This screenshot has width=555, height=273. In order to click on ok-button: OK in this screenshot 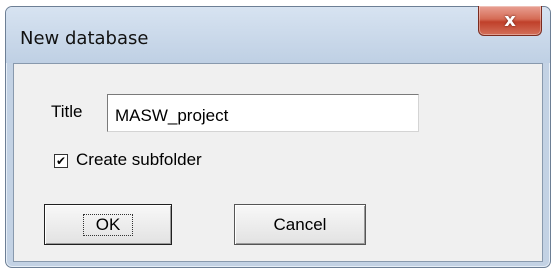, I will do `click(108, 224)`.